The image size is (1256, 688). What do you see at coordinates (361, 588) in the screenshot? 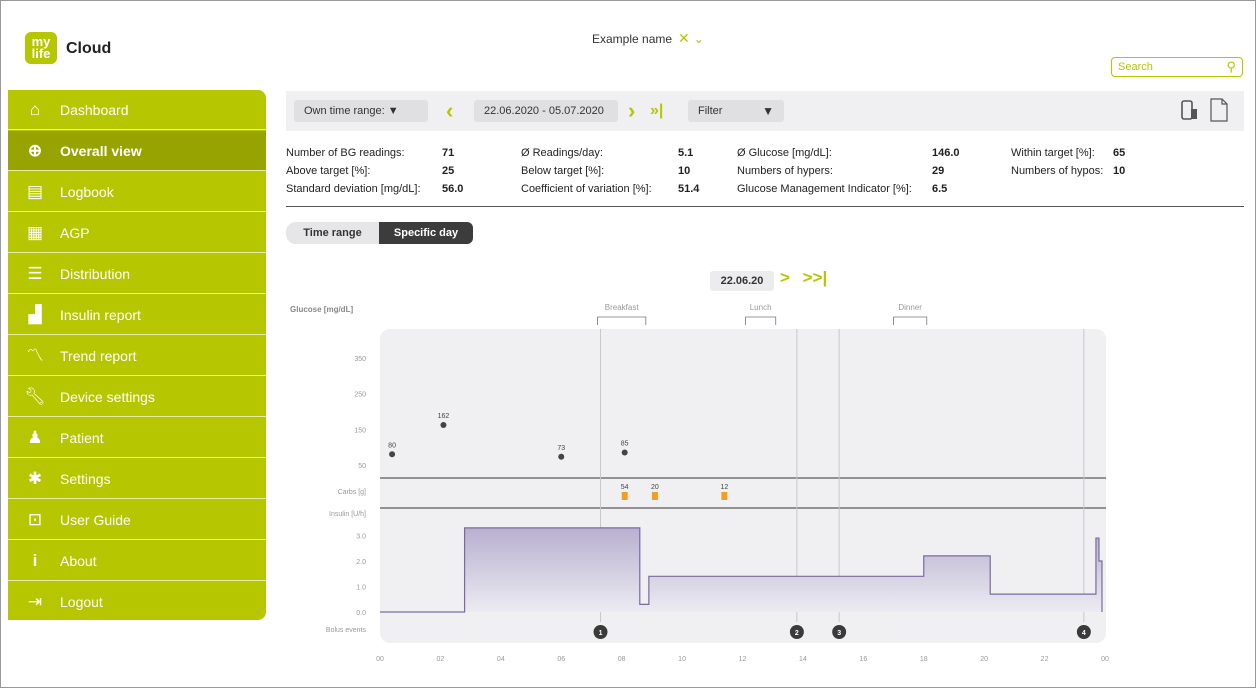
I see `insulin-tick-label: 1.0` at bounding box center [361, 588].